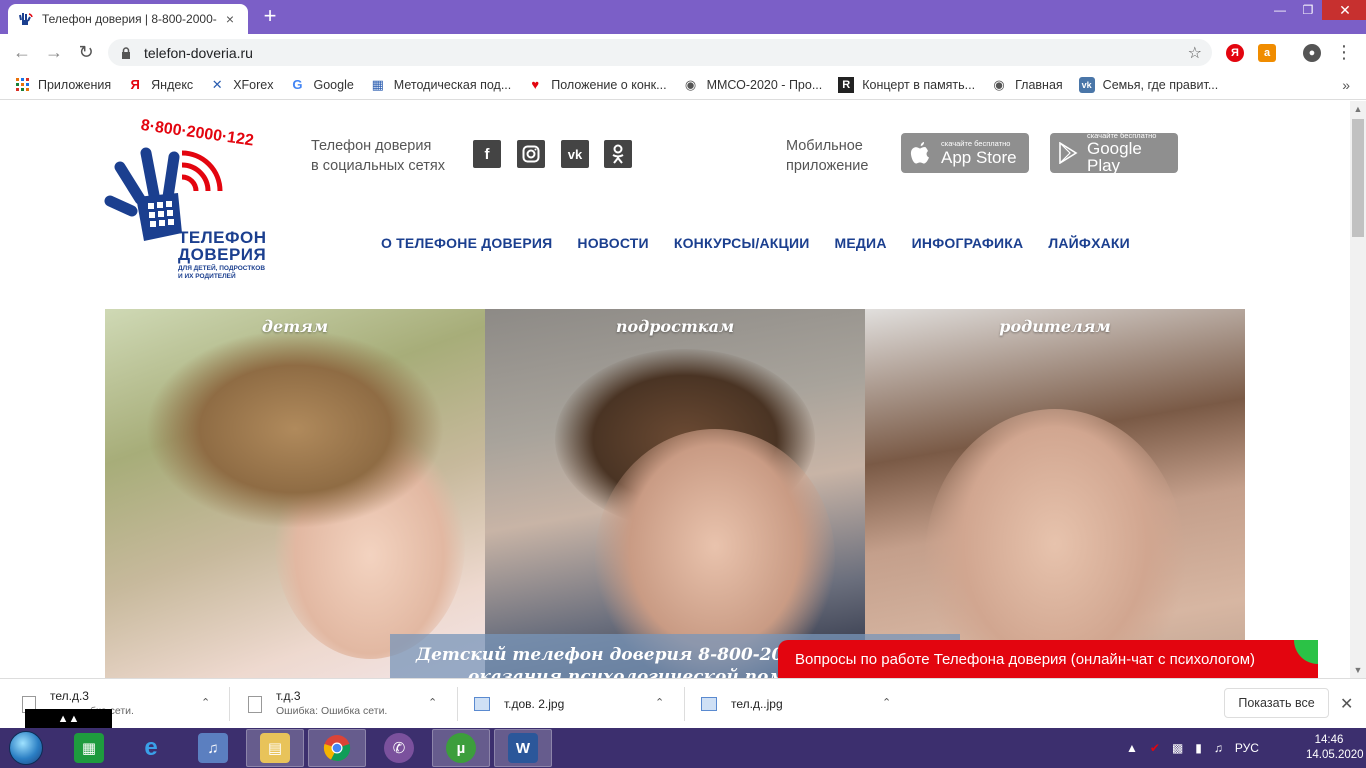 The image size is (1366, 768). I want to click on page-scrollbar: ▲ ▼, so click(1358, 389).